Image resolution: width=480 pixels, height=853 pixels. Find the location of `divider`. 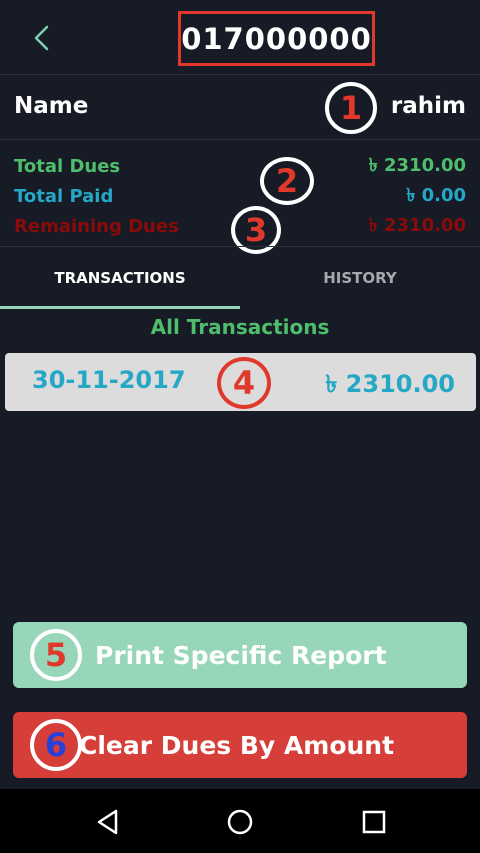

divider is located at coordinates (240, 139).